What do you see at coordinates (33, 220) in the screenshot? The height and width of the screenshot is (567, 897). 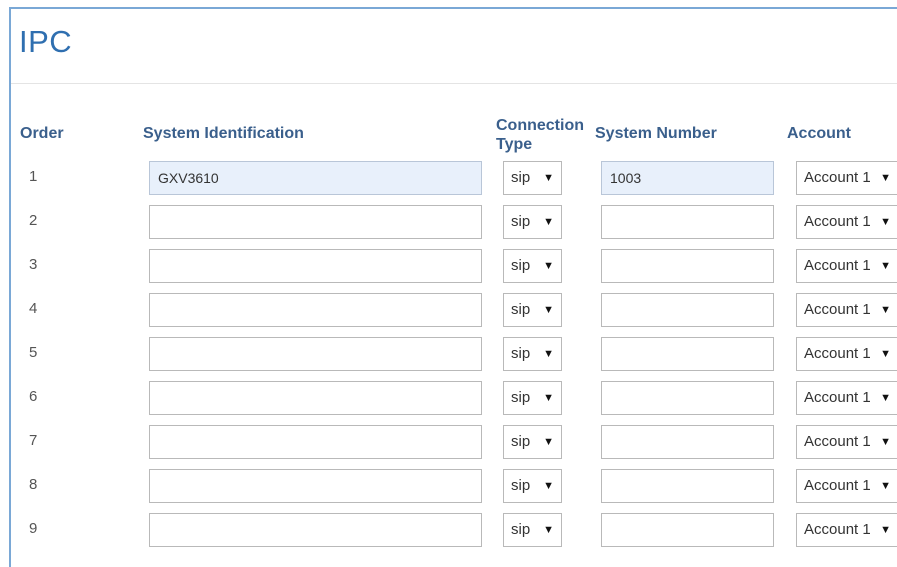 I see `row-order: 2` at bounding box center [33, 220].